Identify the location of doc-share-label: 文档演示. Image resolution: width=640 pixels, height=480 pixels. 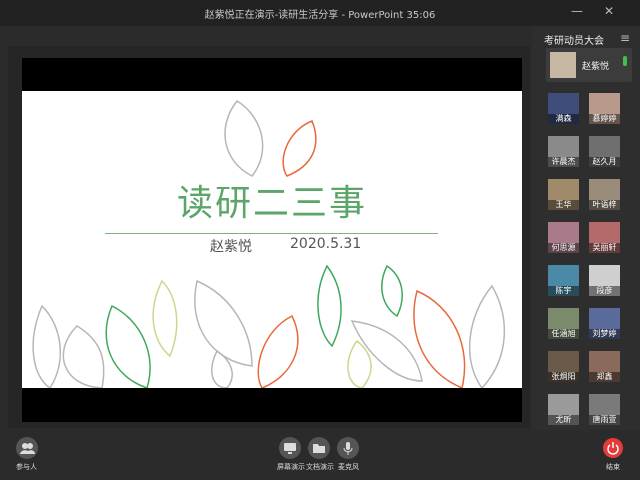
(320, 467).